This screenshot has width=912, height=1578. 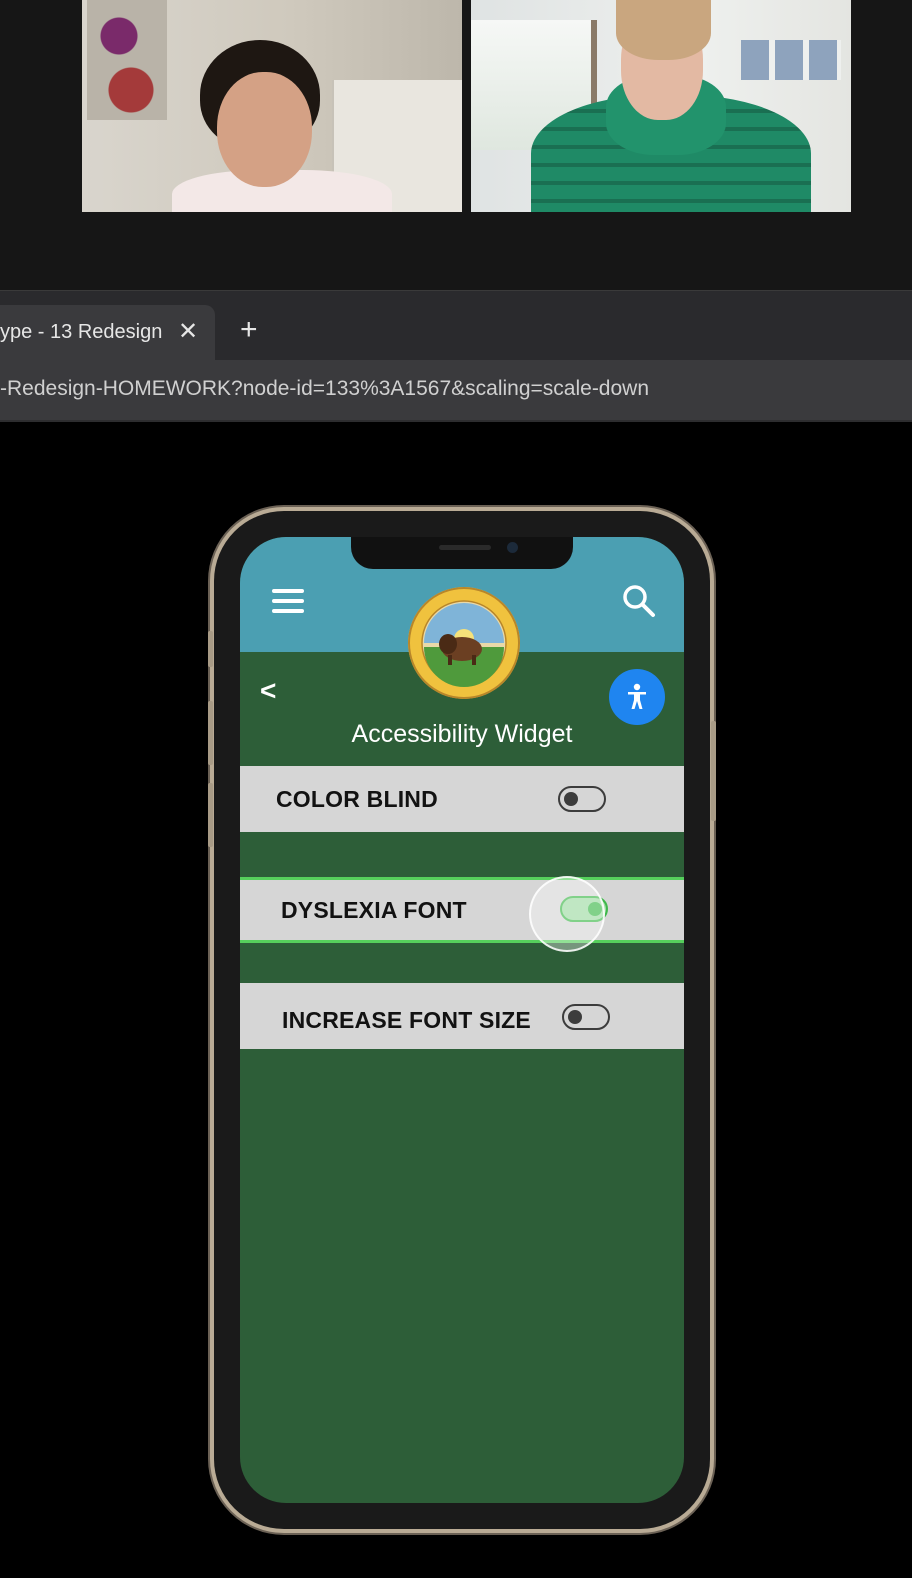 I want to click on option-label: INCREASE FONT SIZE, so click(x=406, y=1020).